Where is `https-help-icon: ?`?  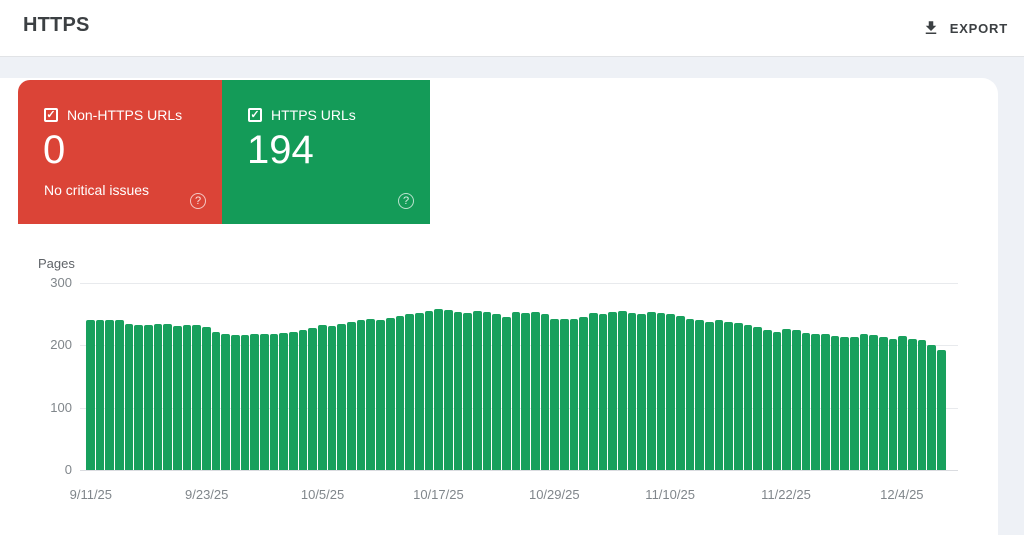 https-help-icon: ? is located at coordinates (406, 201).